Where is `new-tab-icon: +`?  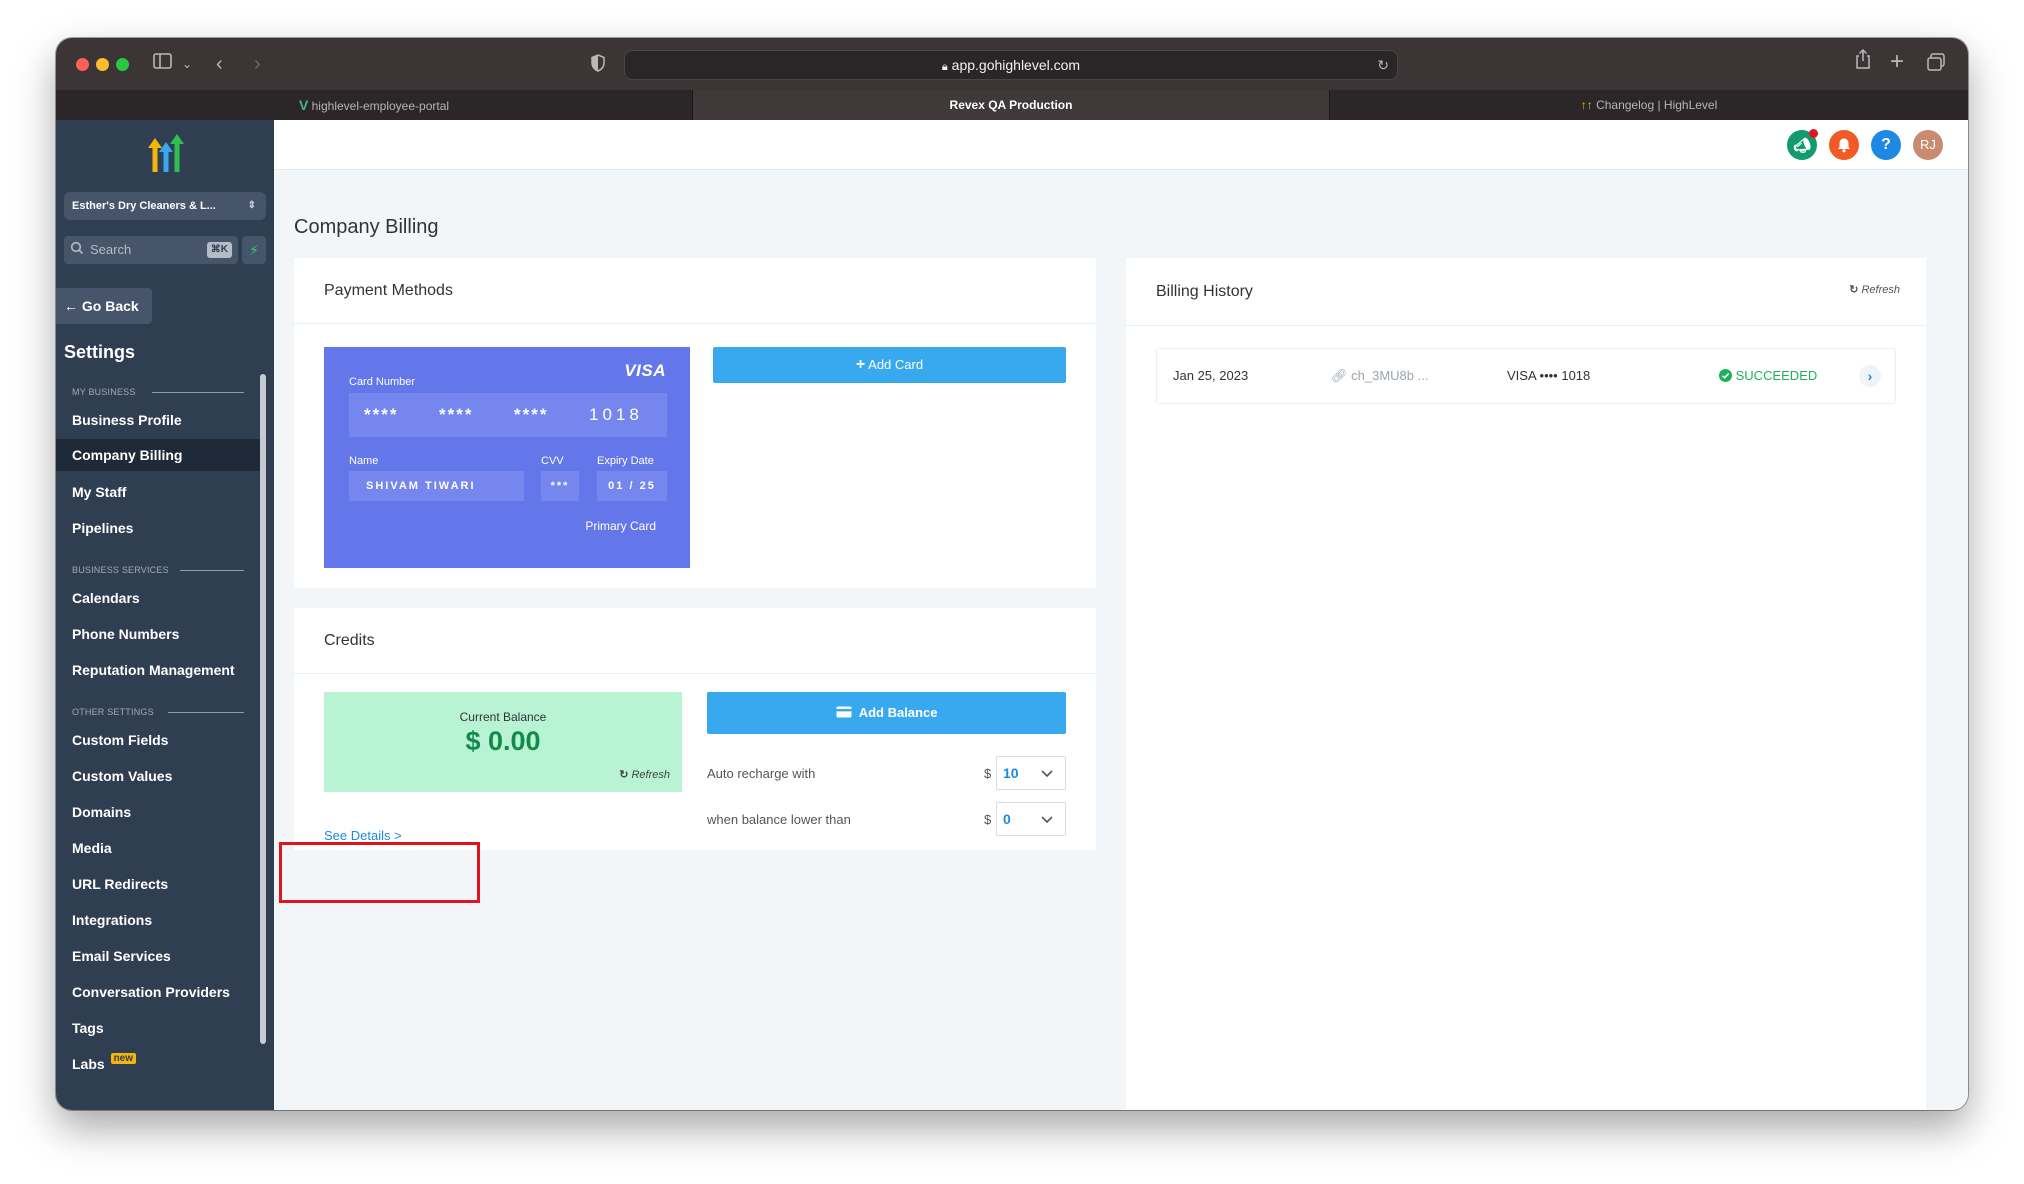
new-tab-icon: + is located at coordinates (1897, 62).